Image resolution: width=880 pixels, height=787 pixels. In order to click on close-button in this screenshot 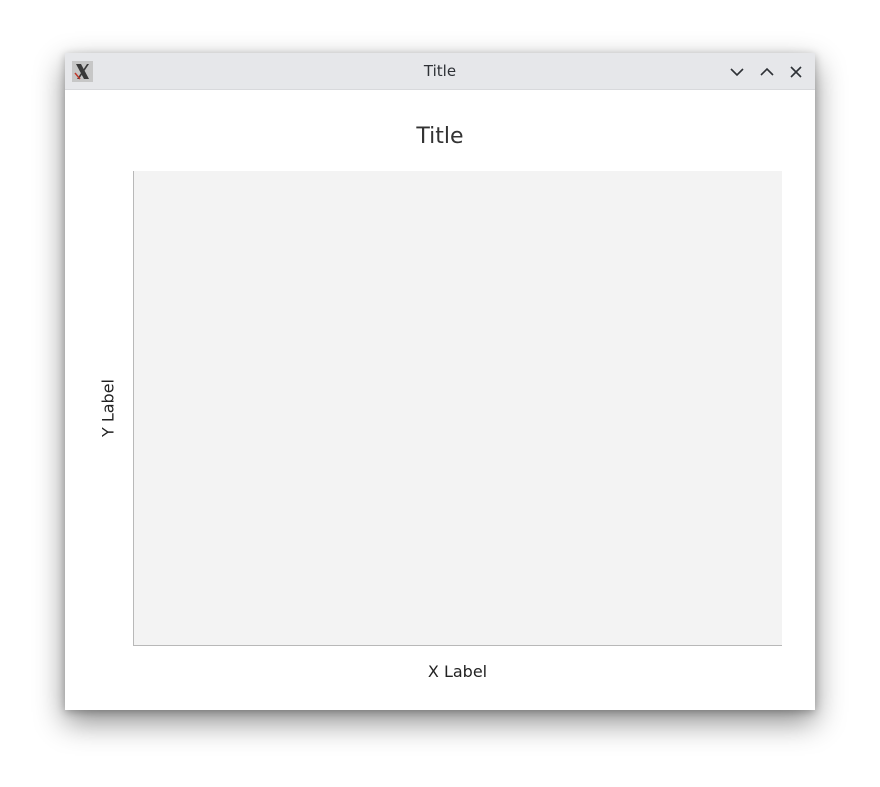, I will do `click(796, 72)`.